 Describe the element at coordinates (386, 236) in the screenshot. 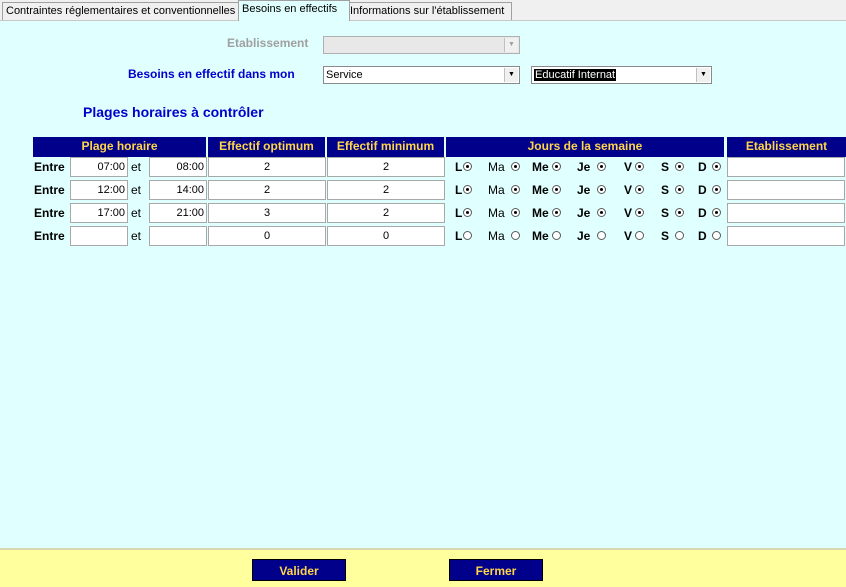

I see `minimum-input: 0` at that location.